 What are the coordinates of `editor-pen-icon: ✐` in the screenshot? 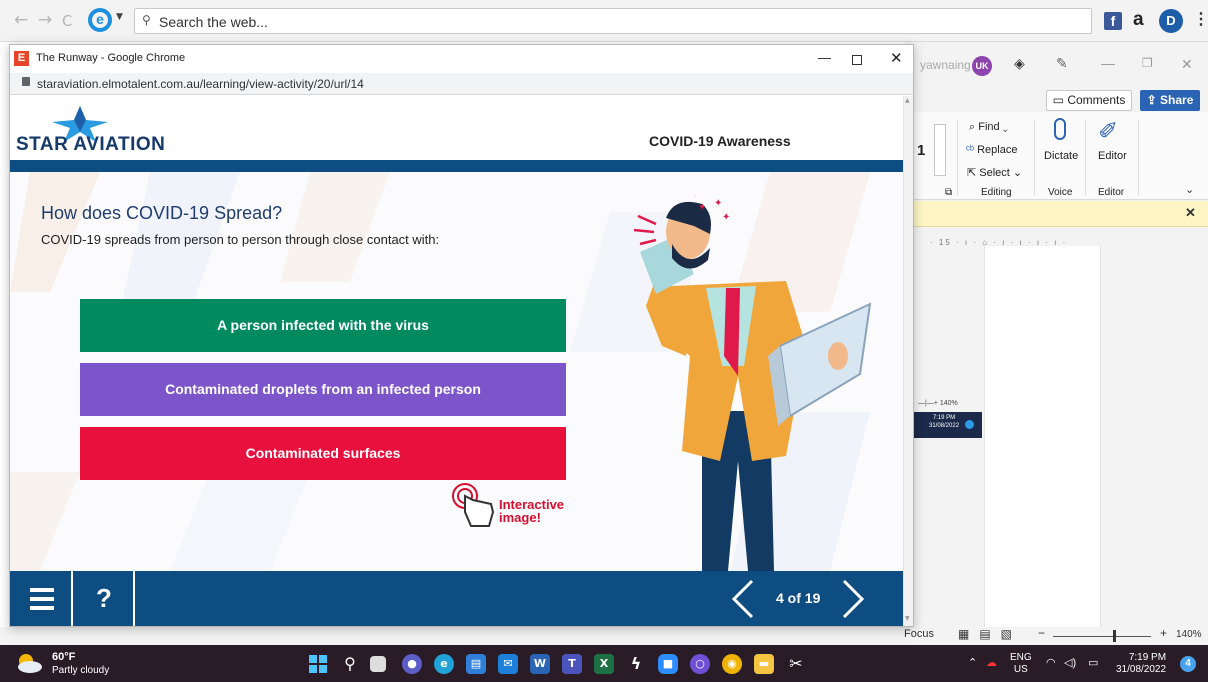 It's located at (1108, 131).